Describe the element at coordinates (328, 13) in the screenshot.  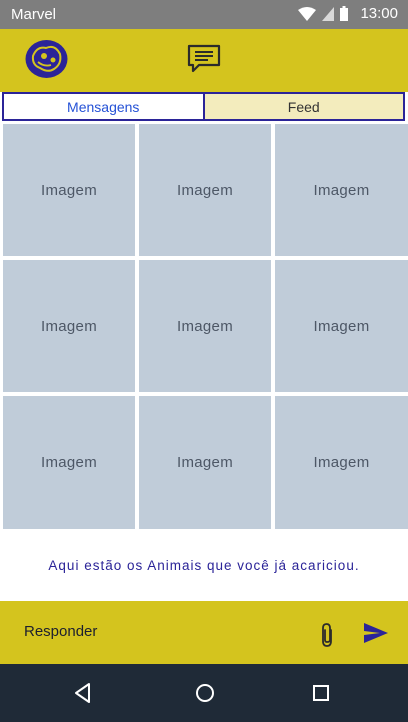
I see `signal-icon` at that location.